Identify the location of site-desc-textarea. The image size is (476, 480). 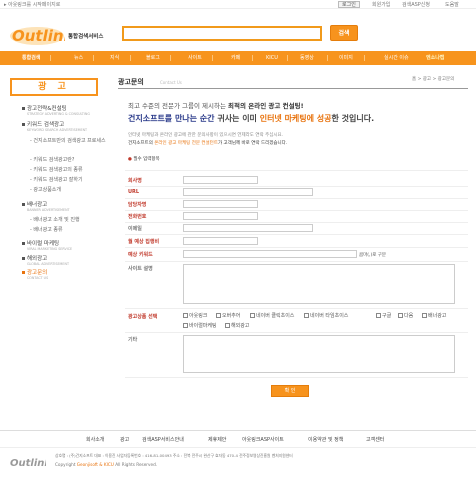
(319, 284).